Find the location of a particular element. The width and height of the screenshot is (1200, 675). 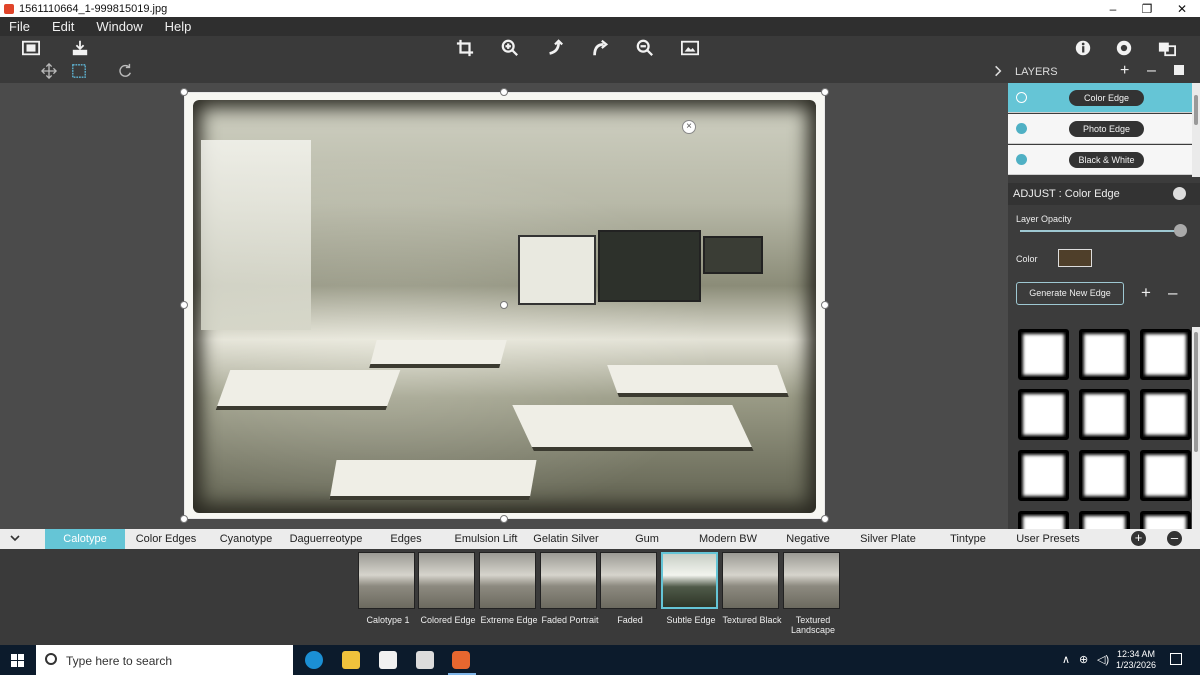

taskbar-clock: 12:34 AM 1/23/2026 is located at coordinates (1136, 660).